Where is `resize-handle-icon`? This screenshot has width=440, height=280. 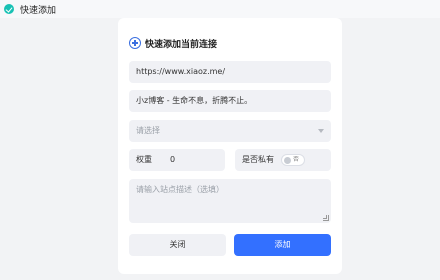 resize-handle-icon is located at coordinates (326, 218).